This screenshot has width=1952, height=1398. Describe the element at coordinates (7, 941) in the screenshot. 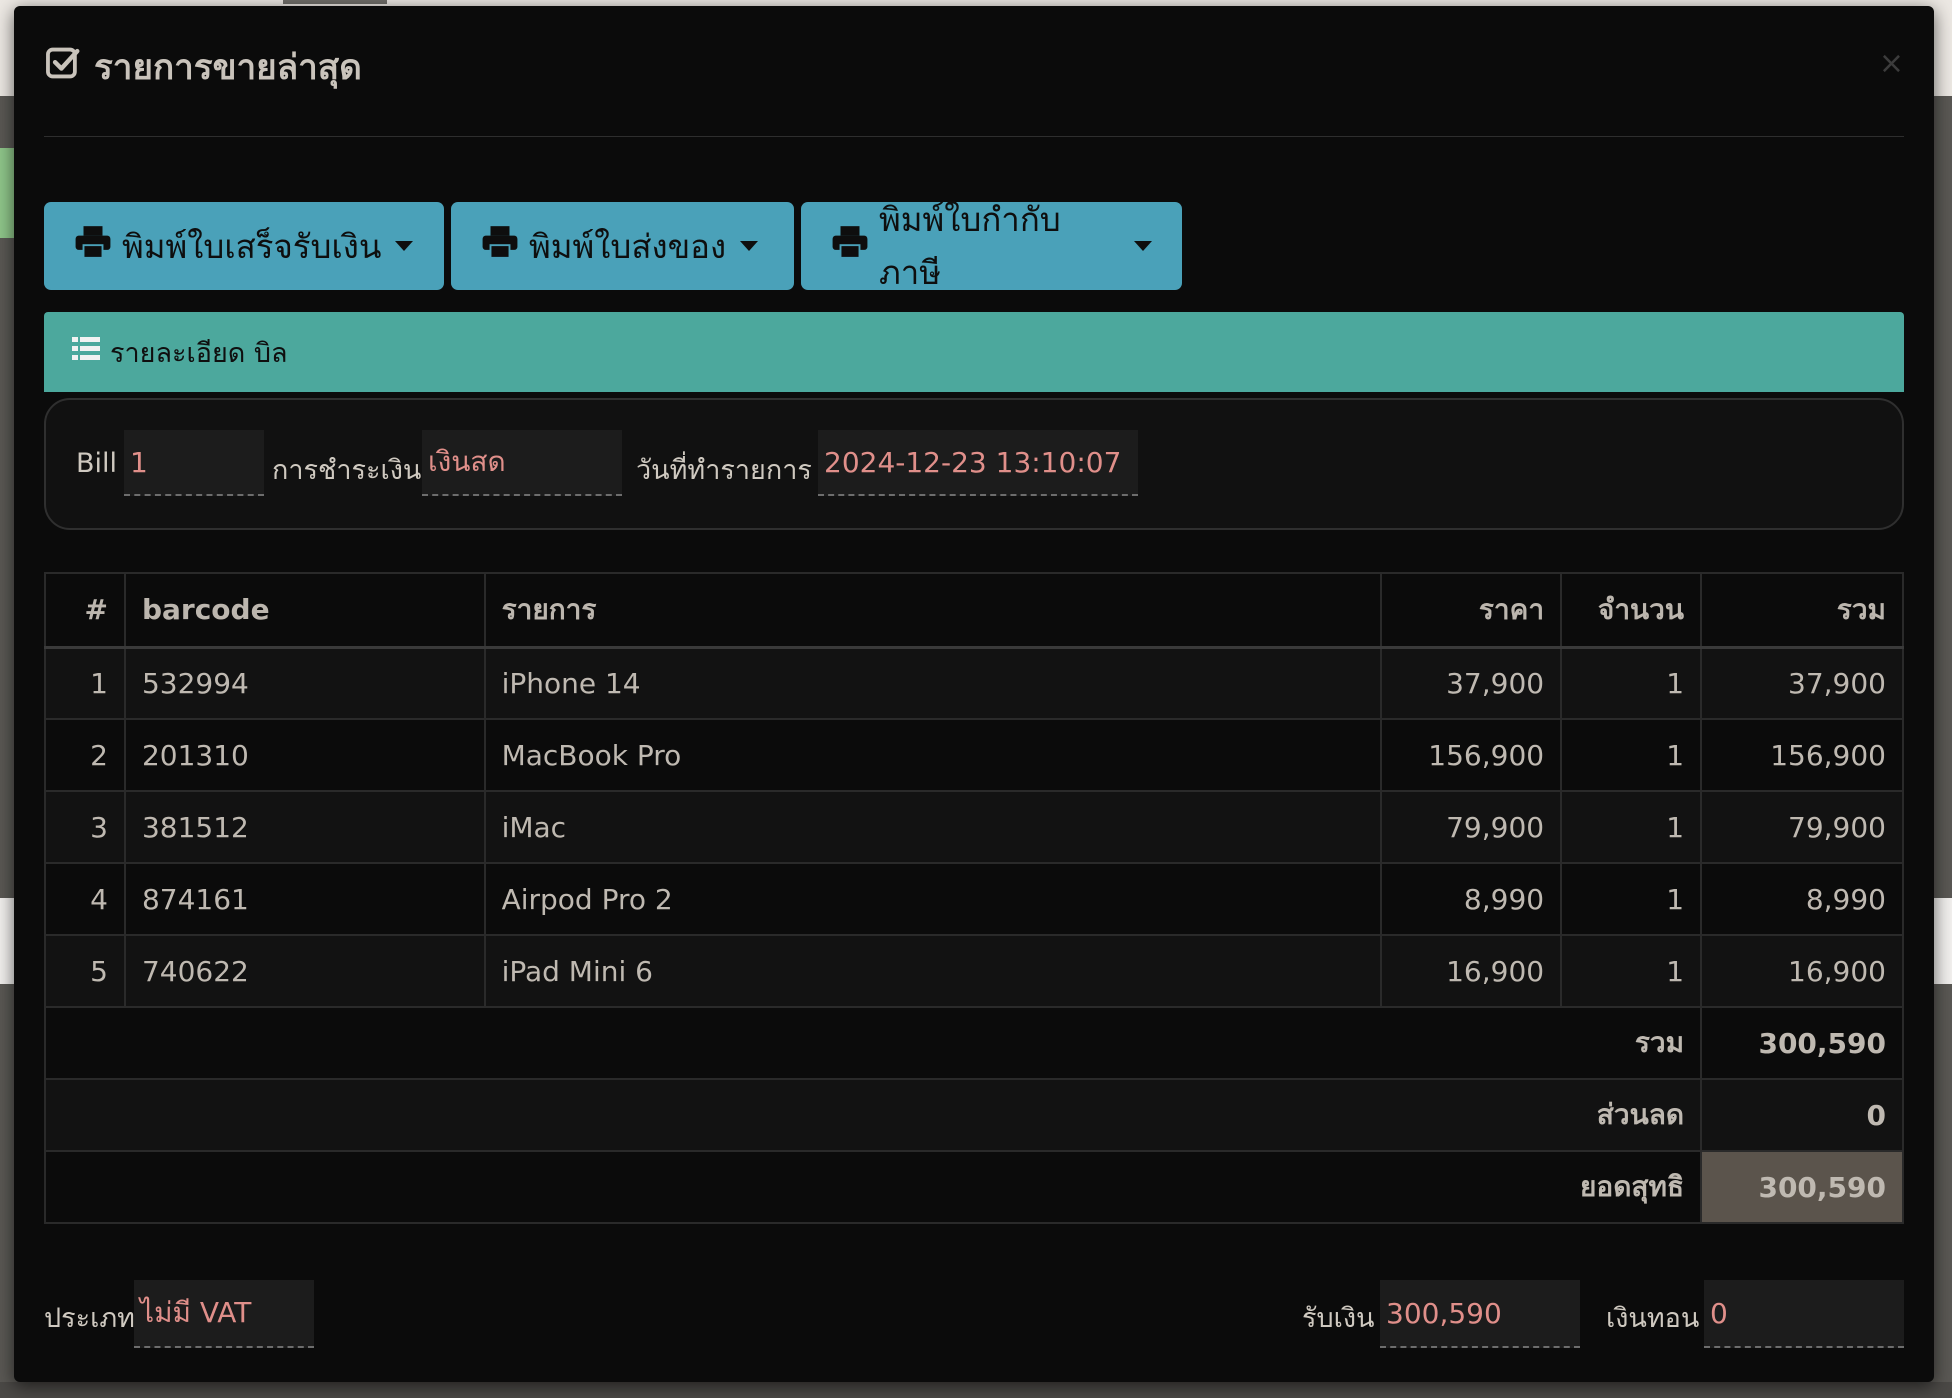

I see `background-white-strip-left` at that location.